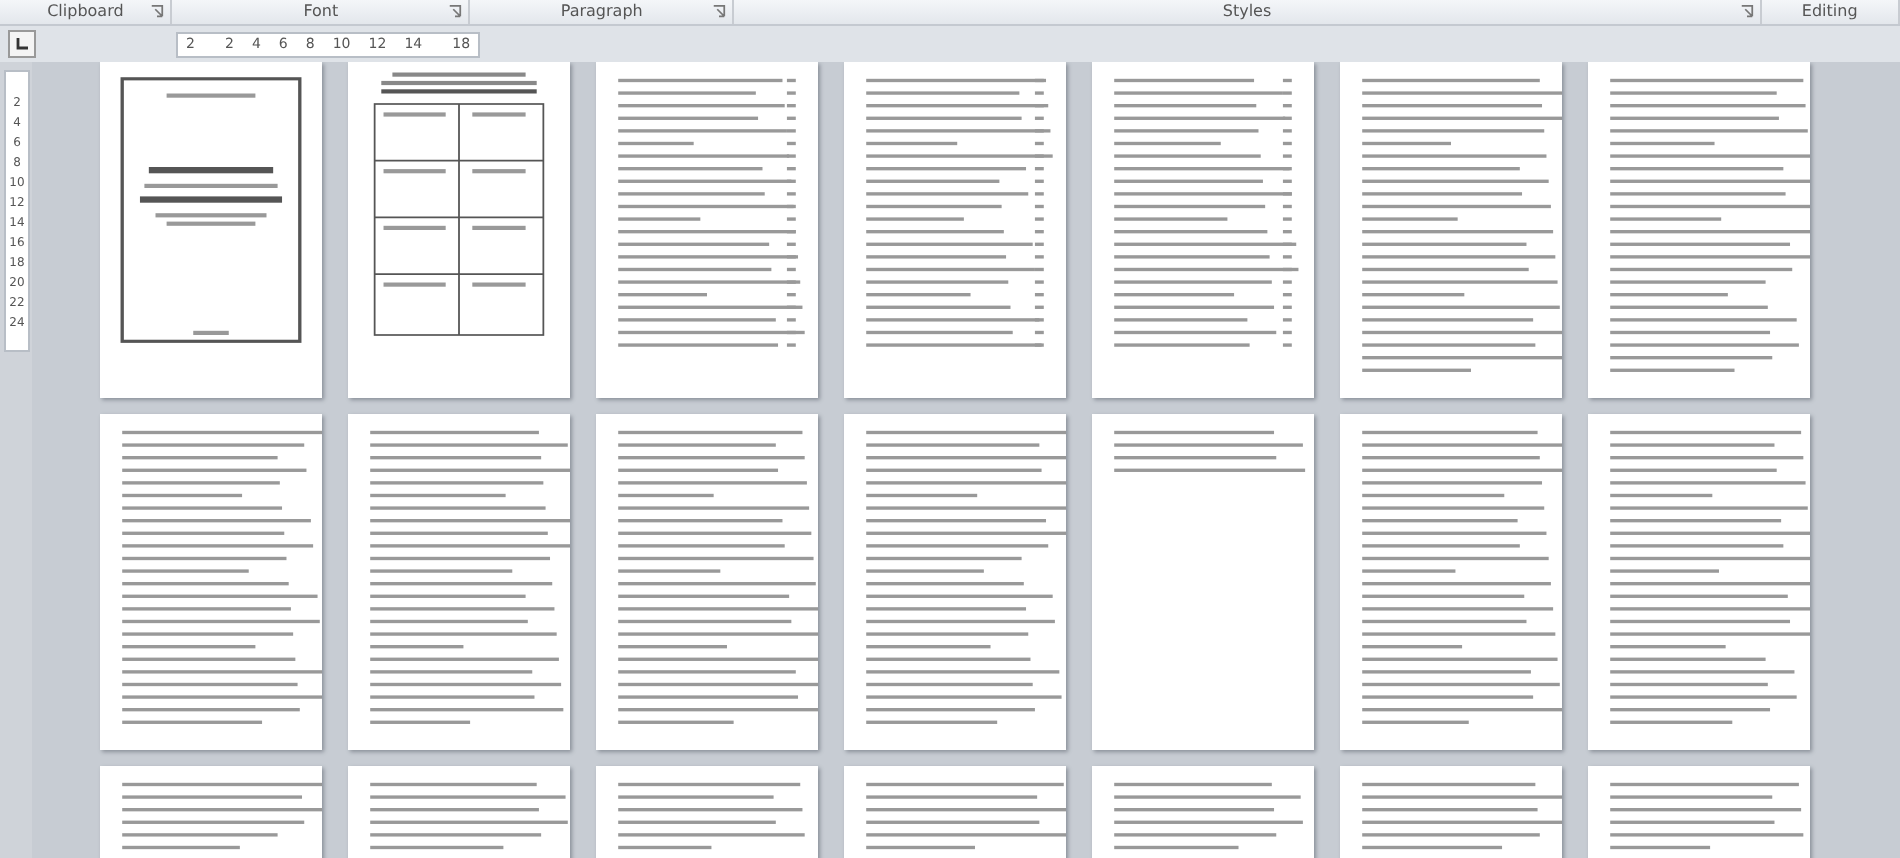  I want to click on group-label: Styles, so click(1247, 12).